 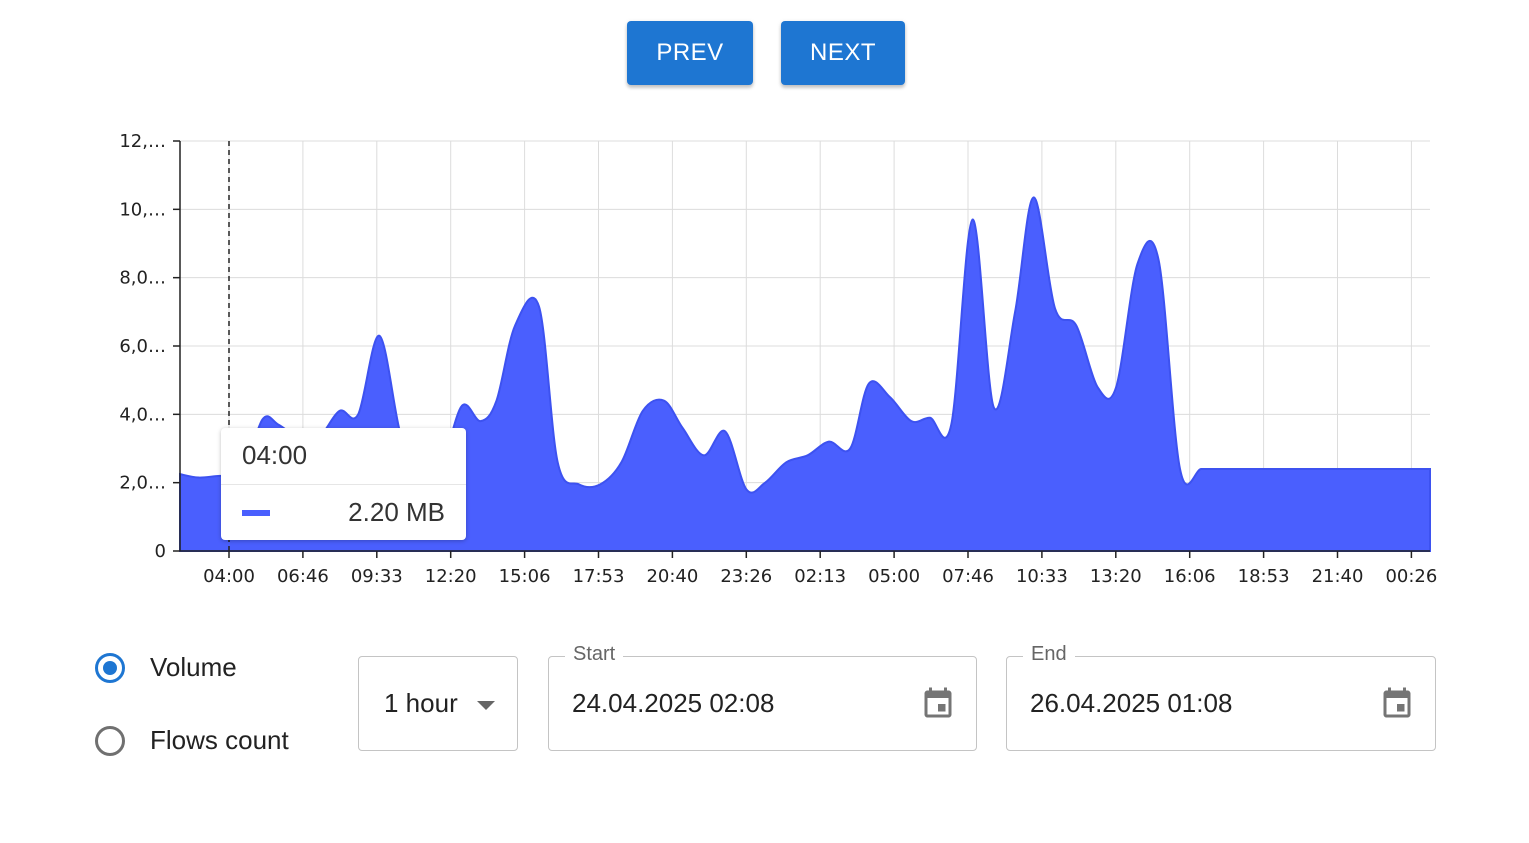 What do you see at coordinates (672, 576) in the screenshot?
I see `x-tick-label: 20:40` at bounding box center [672, 576].